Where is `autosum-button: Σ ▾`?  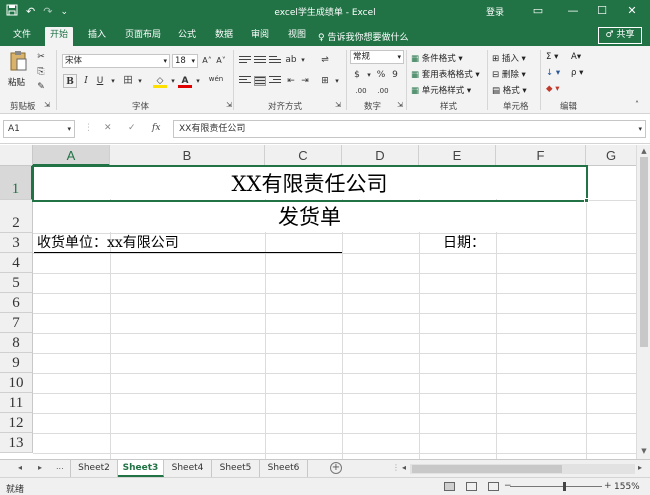
autosum-button: Σ ▾ is located at coordinates (552, 57).